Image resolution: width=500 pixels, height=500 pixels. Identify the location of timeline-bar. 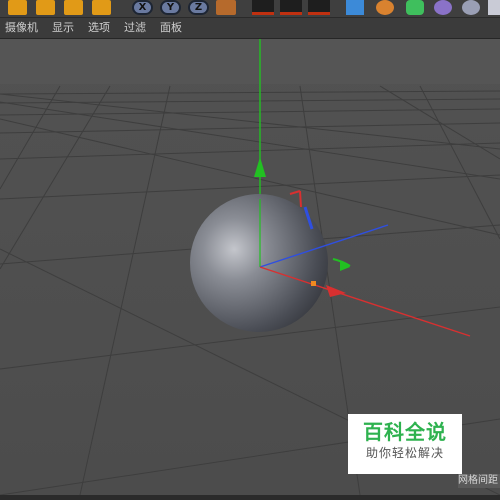
(250, 497).